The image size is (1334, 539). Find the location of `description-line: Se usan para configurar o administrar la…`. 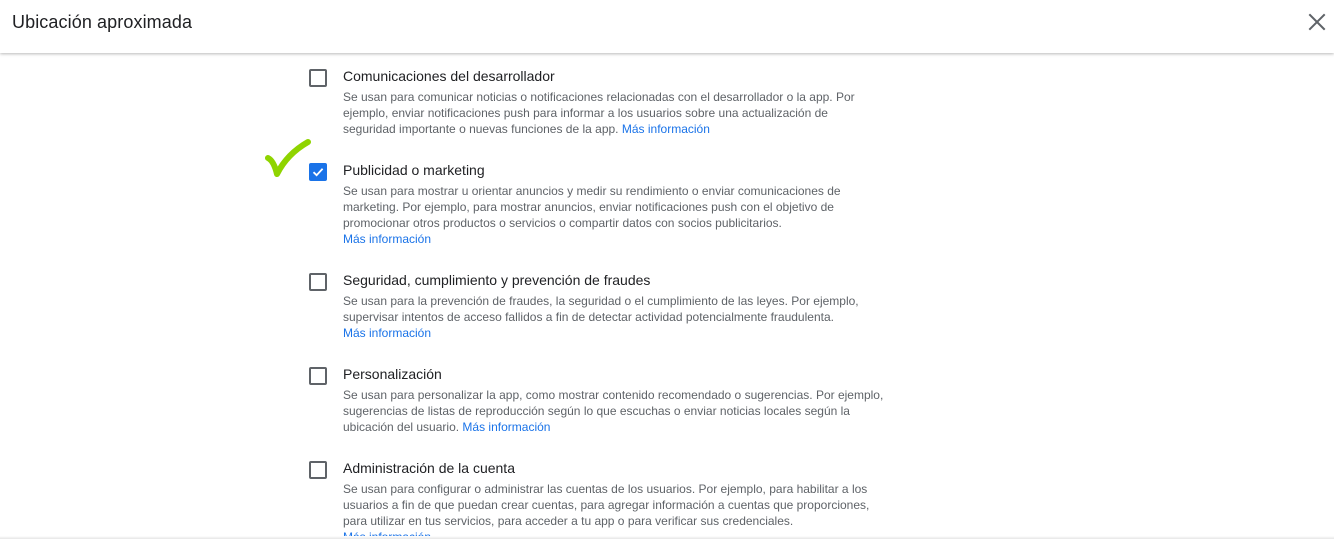

description-line: Se usan para configurar o administrar la… is located at coordinates (605, 489).